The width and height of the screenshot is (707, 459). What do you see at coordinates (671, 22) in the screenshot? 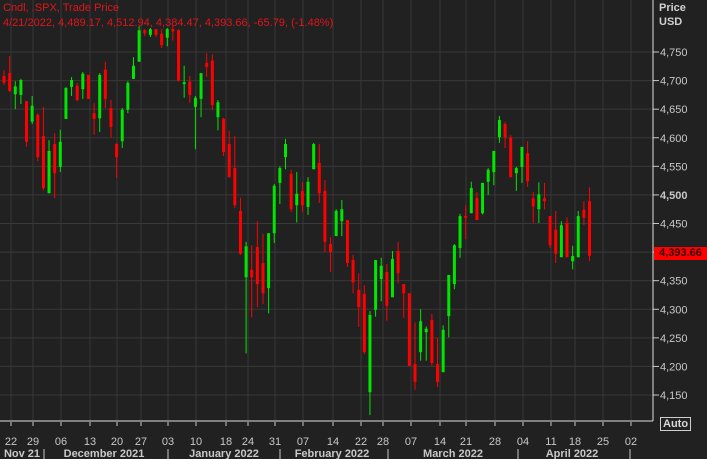
I see `axis-title-currency: USD` at bounding box center [671, 22].